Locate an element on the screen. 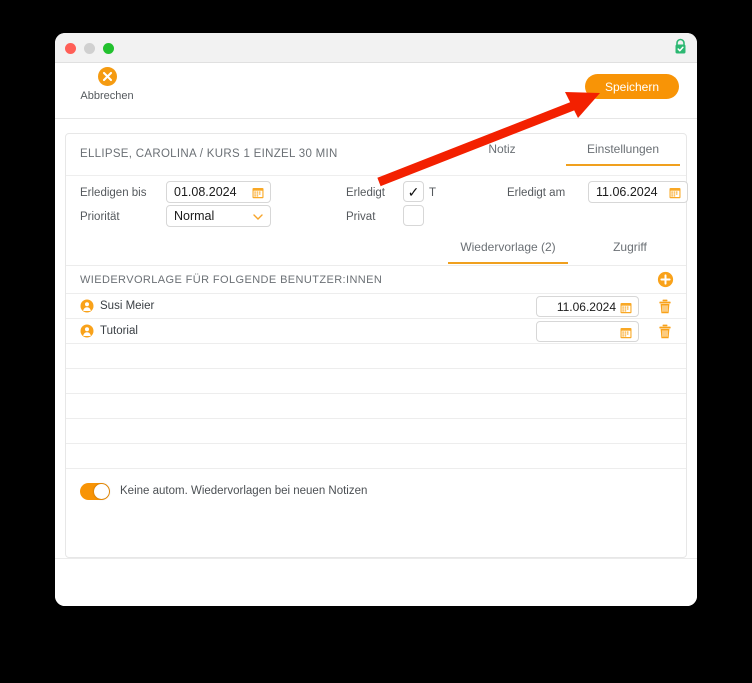 The image size is (752, 683). chevron-down-icon is located at coordinates (258, 216).